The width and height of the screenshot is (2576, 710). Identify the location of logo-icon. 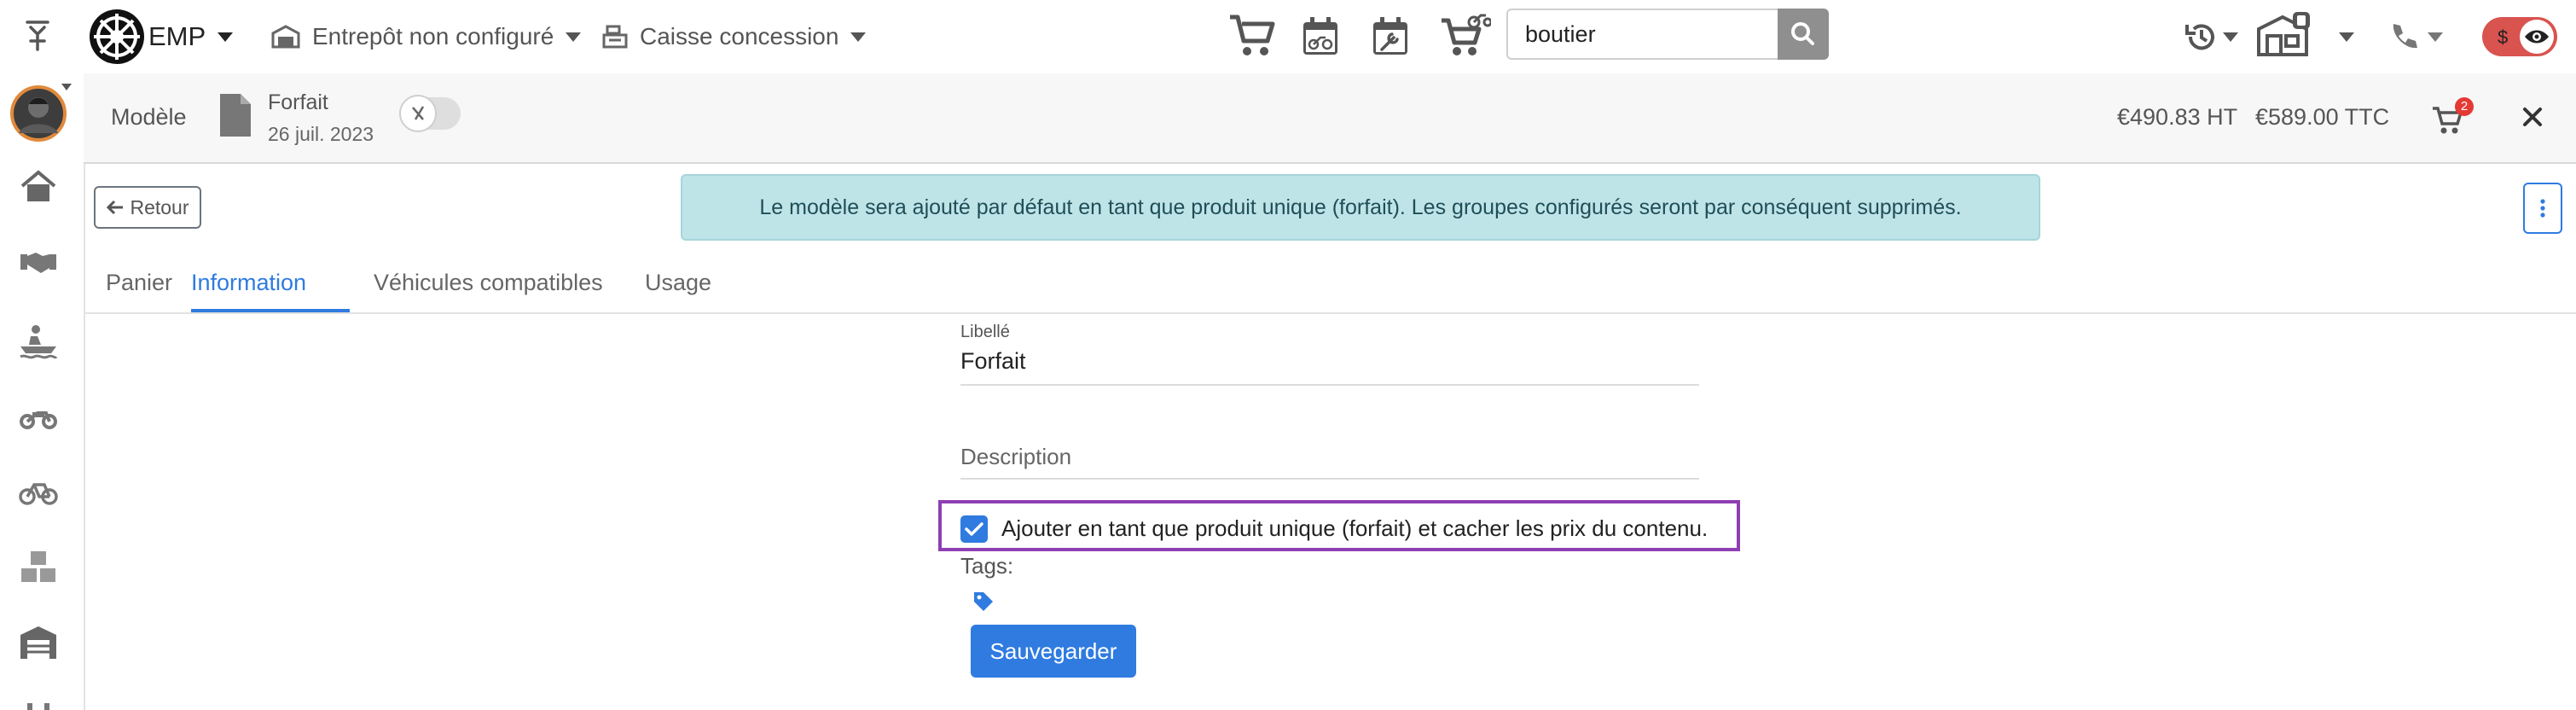
(117, 37).